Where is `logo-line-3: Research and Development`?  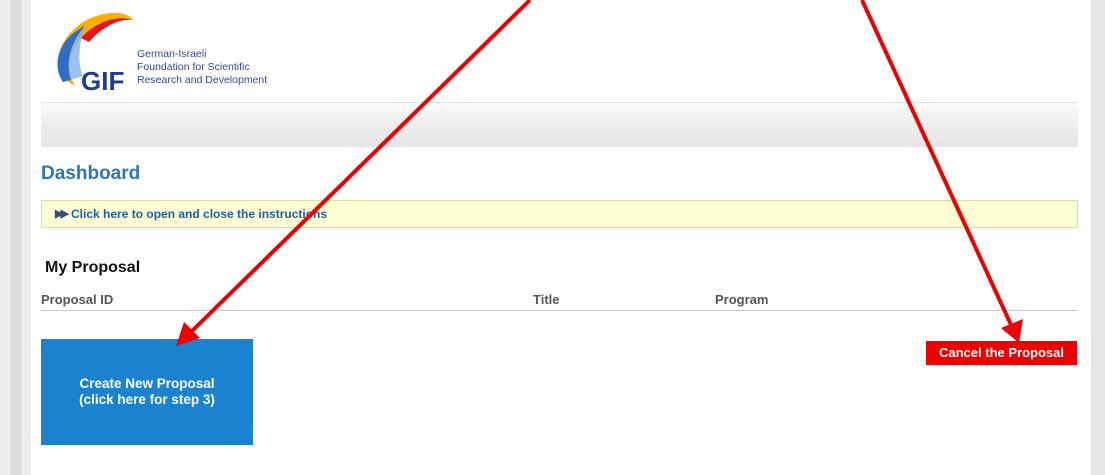
logo-line-3: Research and Development is located at coordinates (202, 80).